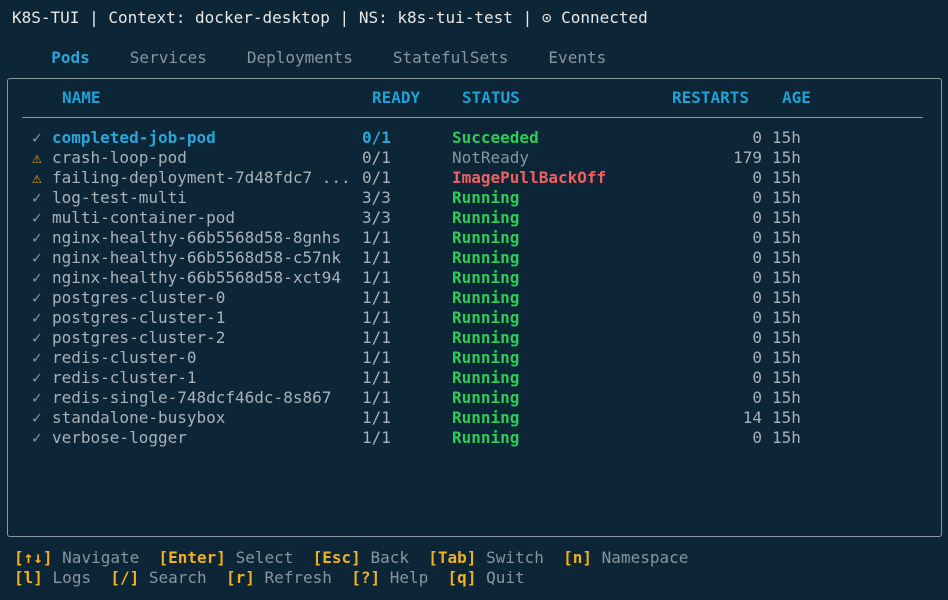 The width and height of the screenshot is (948, 600). What do you see at coordinates (529, 177) in the screenshot?
I see `pod-status: ImagePullBackOff` at bounding box center [529, 177].